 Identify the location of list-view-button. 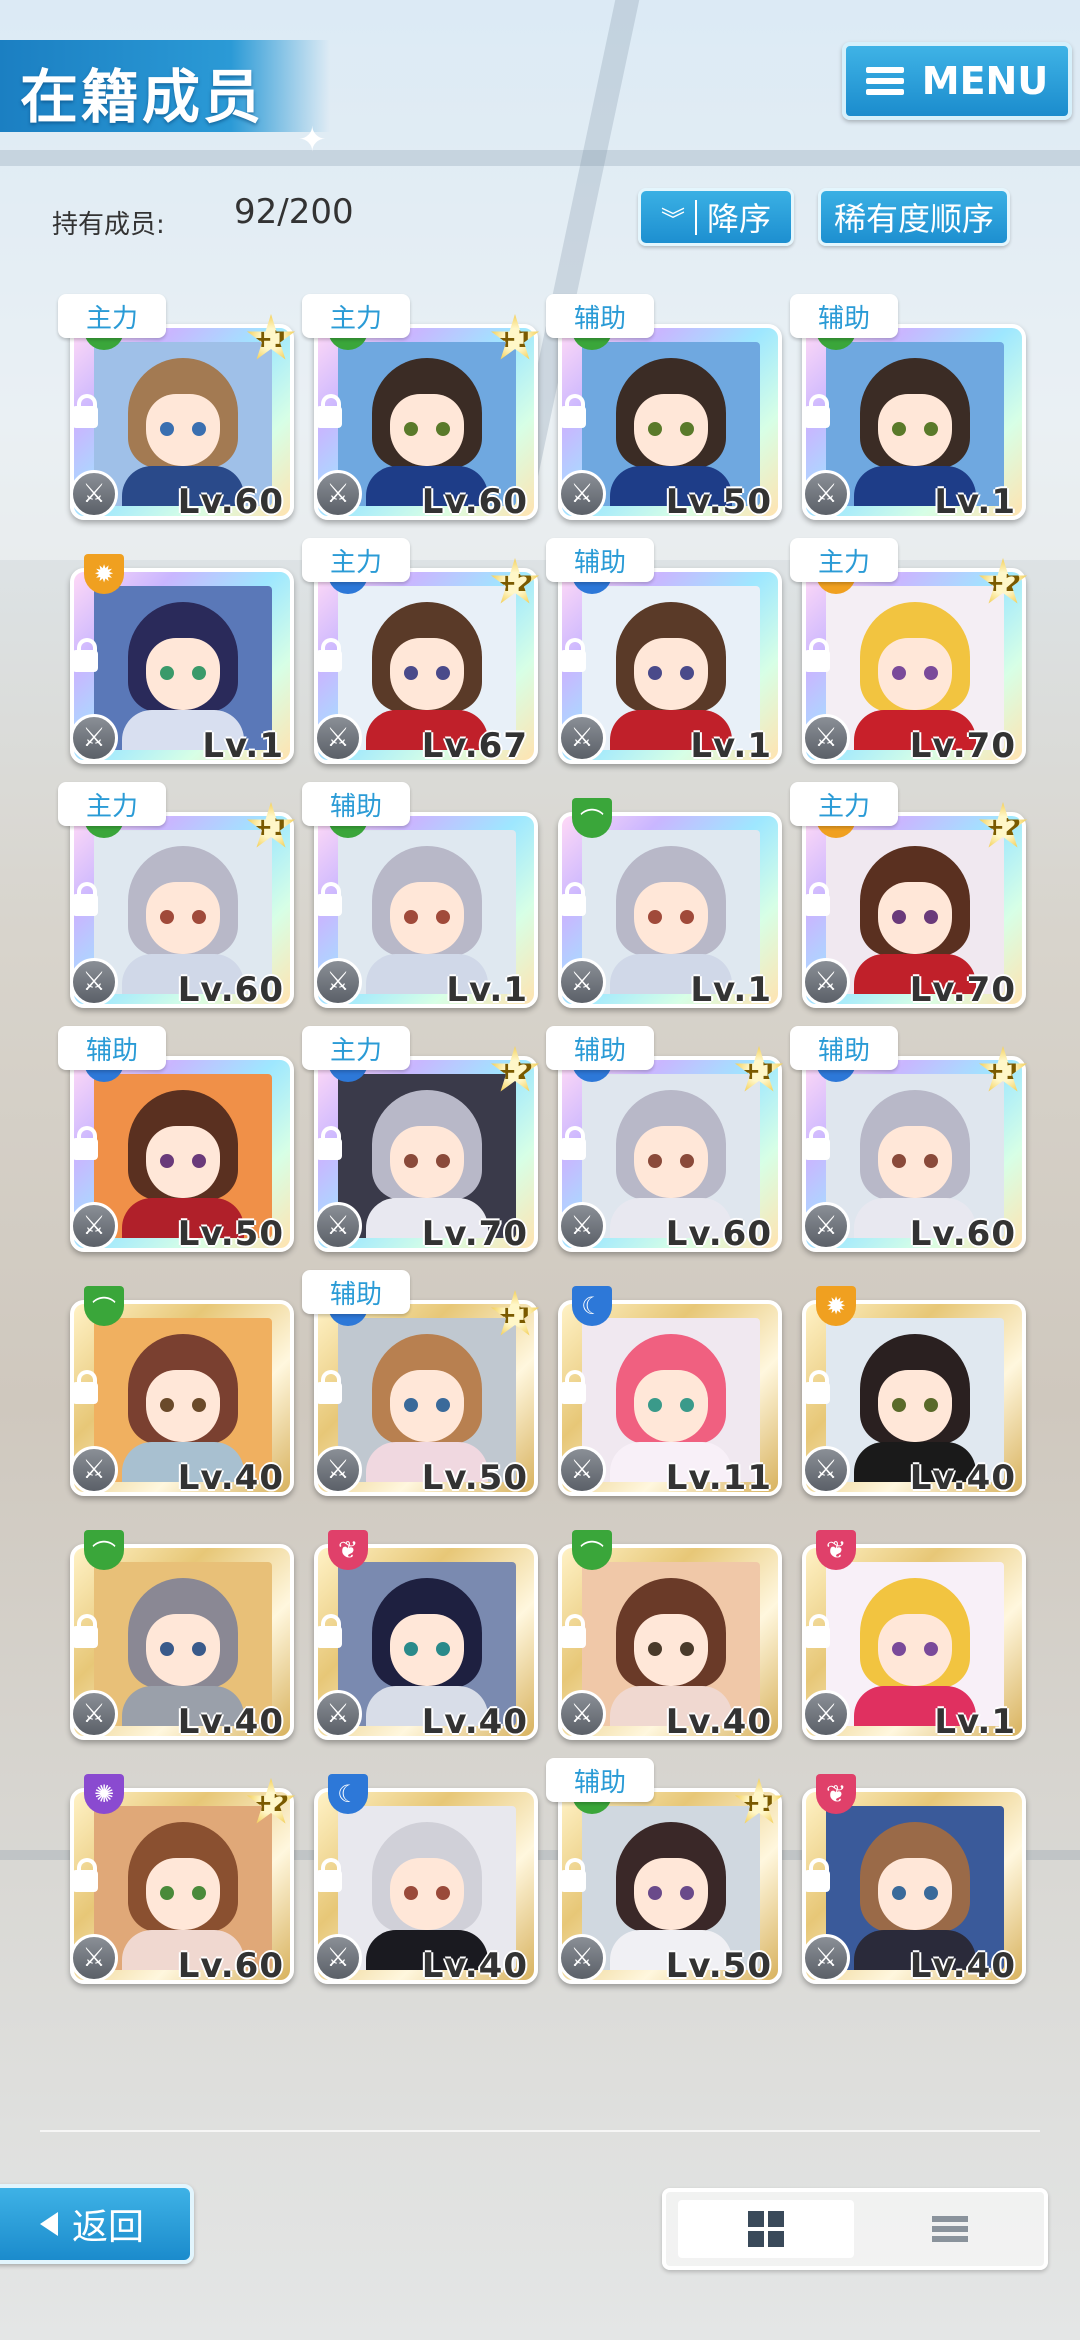
(950, 2229).